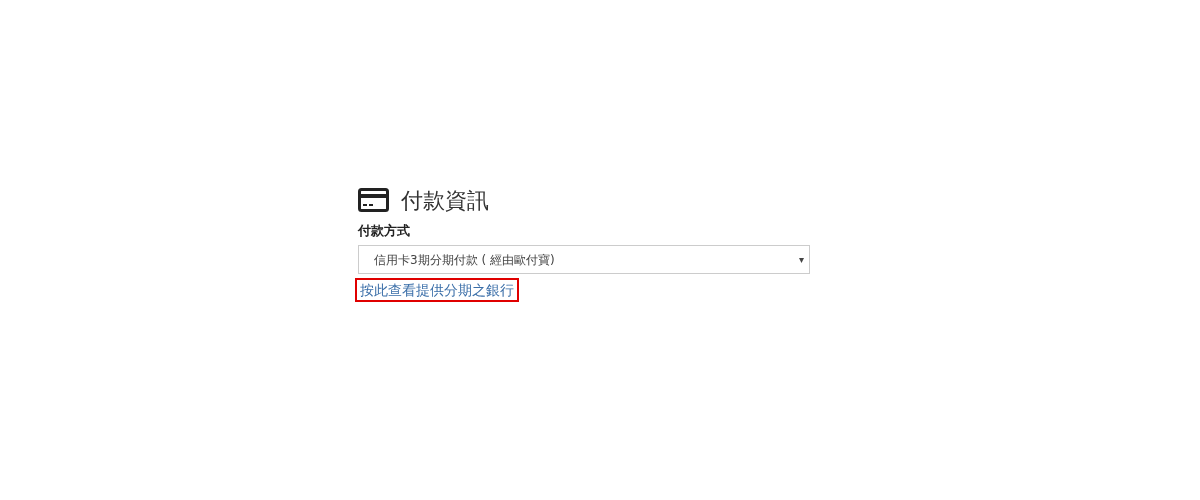 The image size is (1200, 500). I want to click on section-title: 付款資訊, so click(445, 200).